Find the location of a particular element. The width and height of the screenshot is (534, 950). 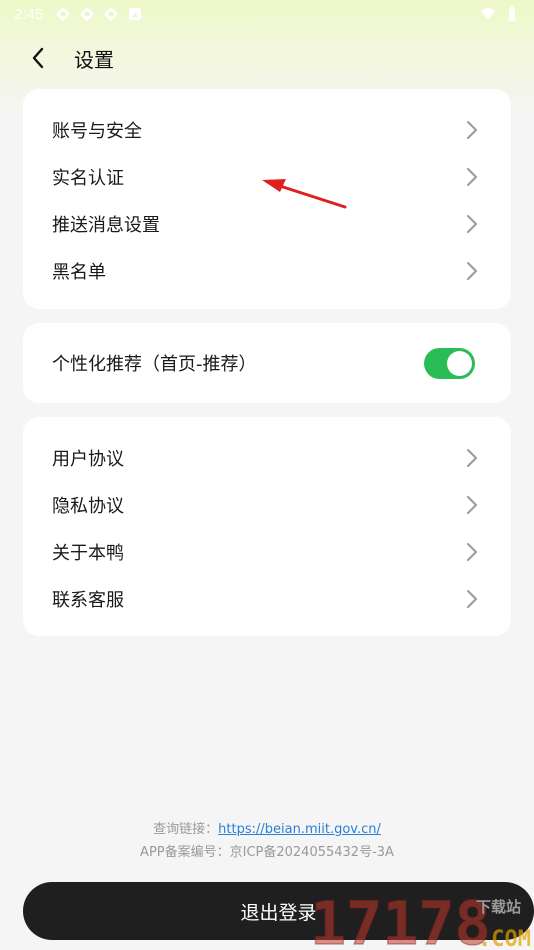

status-bar: 2:45 is located at coordinates (267, 14).